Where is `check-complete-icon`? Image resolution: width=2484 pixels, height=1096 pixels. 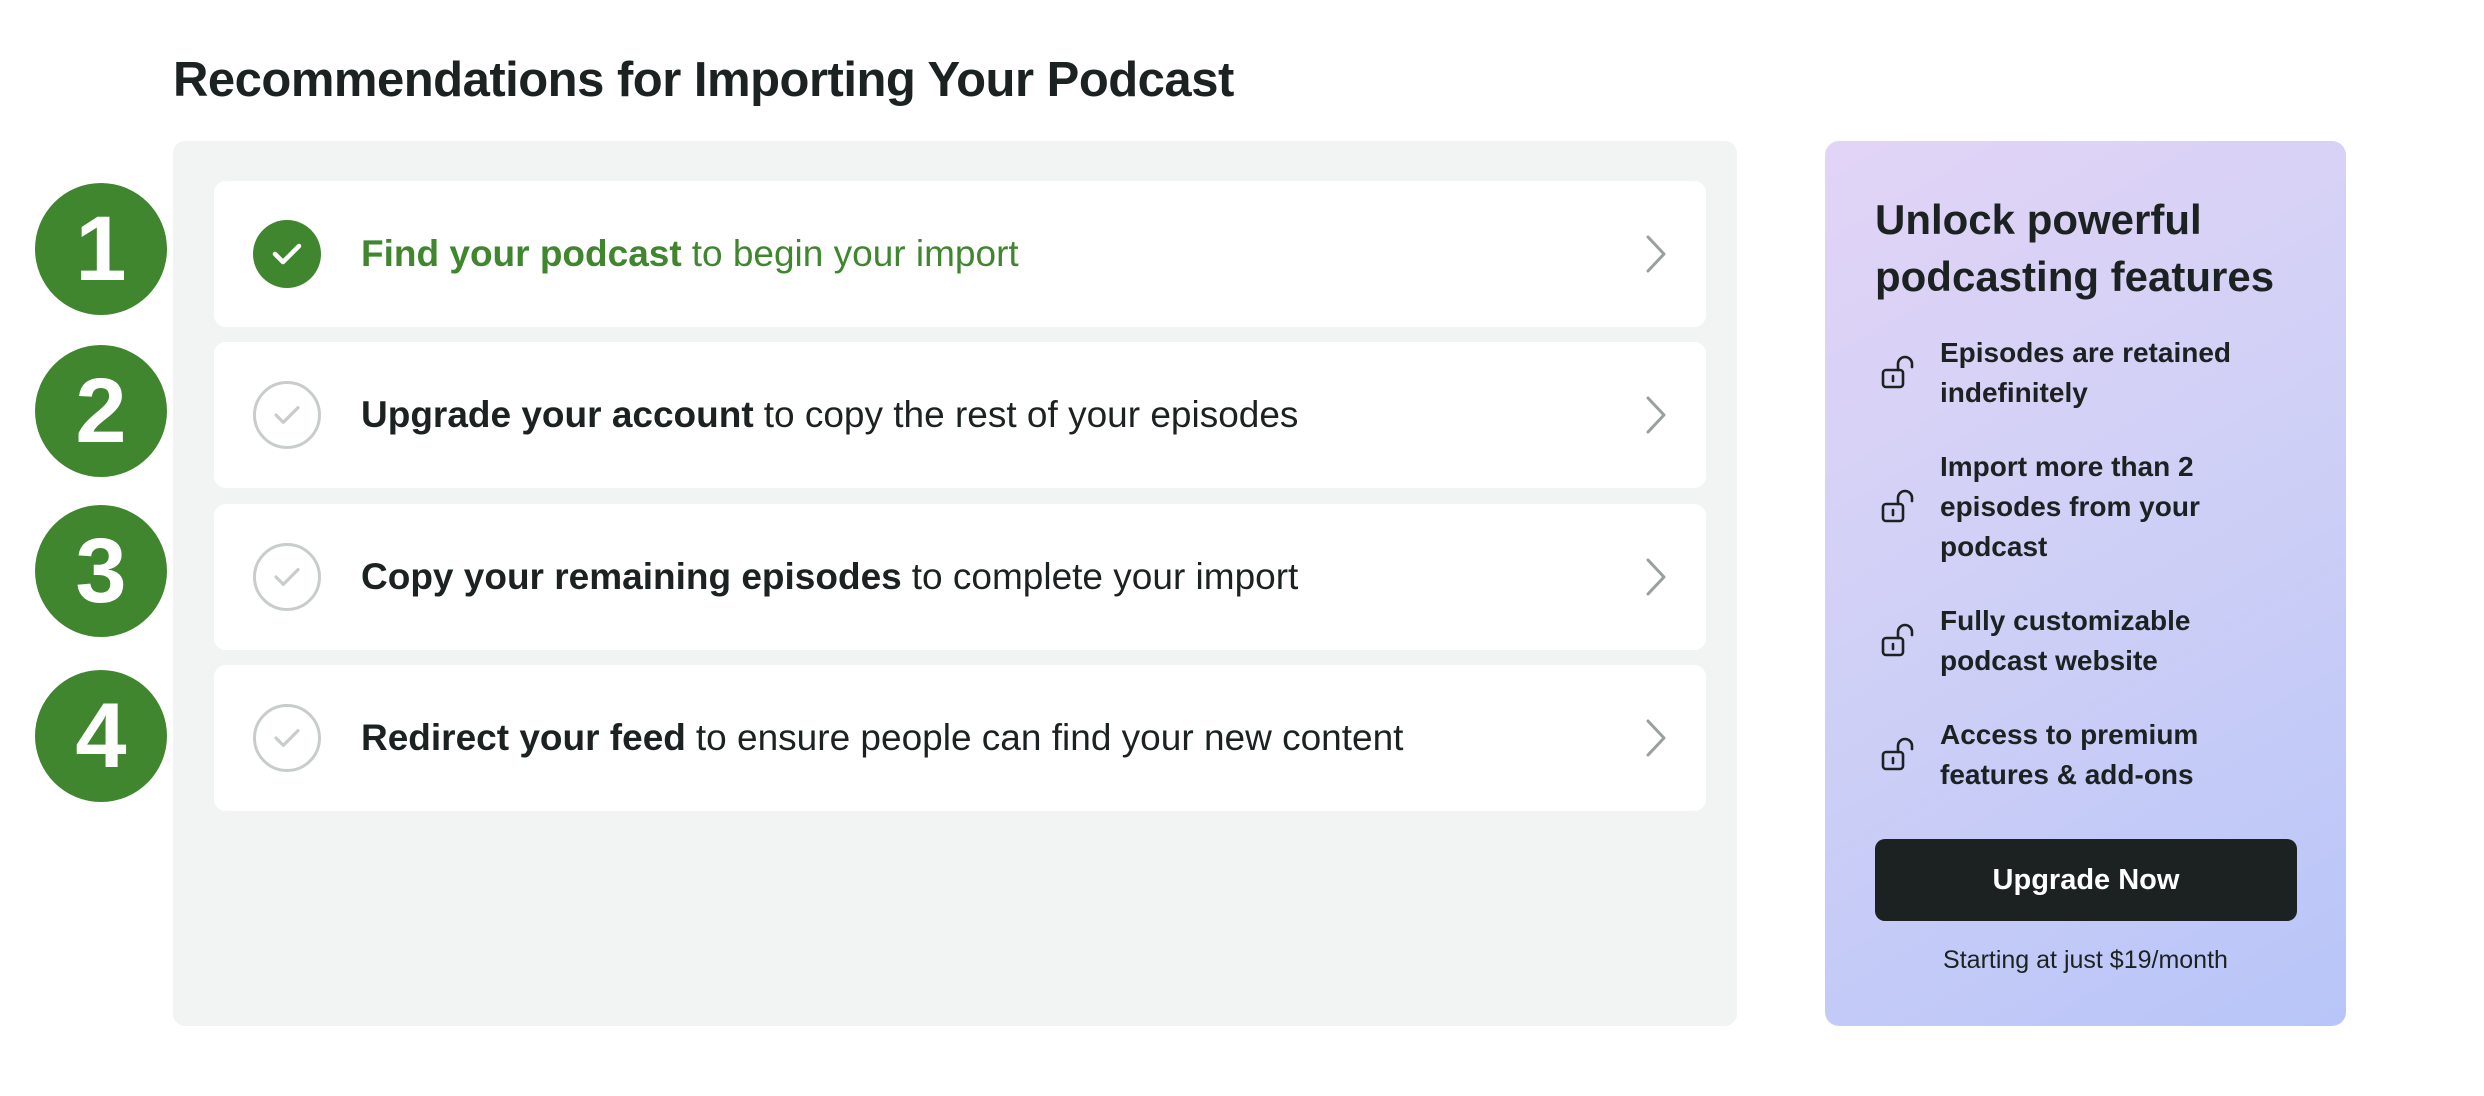
check-complete-icon is located at coordinates (287, 254).